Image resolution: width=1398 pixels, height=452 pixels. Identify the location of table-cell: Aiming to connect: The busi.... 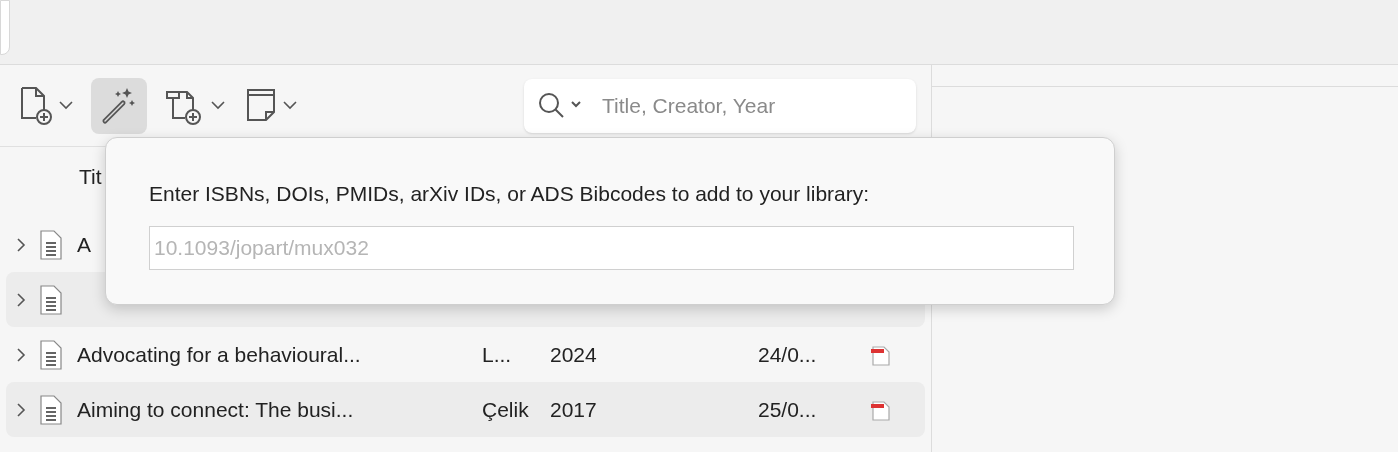
(215, 409).